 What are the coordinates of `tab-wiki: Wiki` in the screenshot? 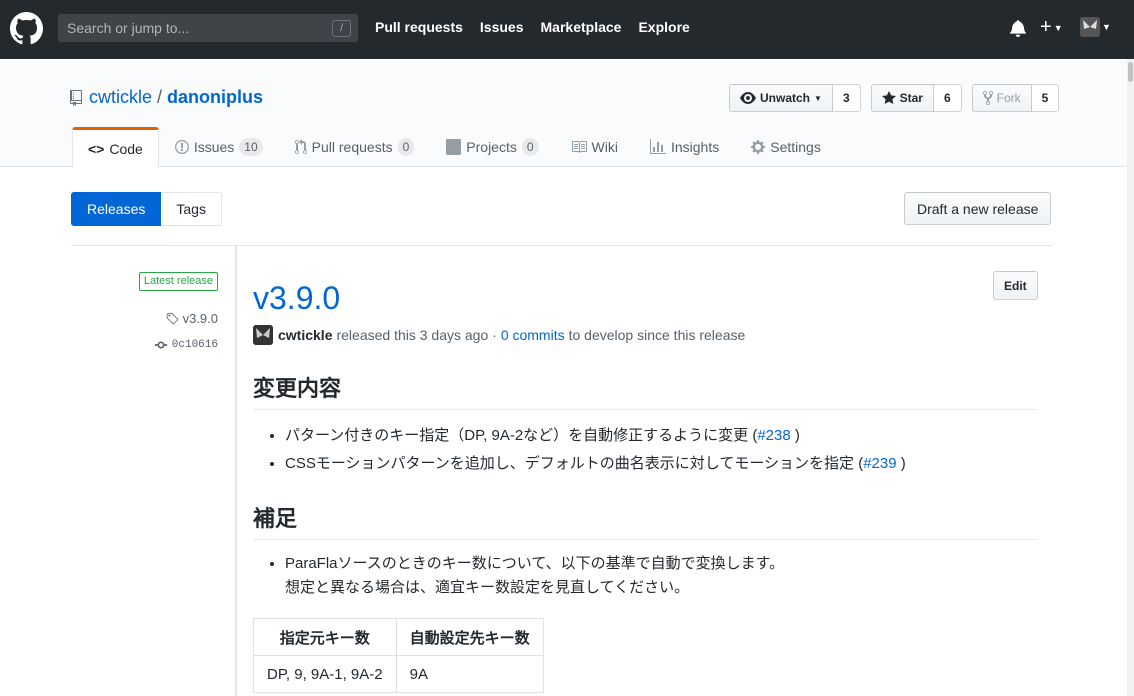 It's located at (594, 147).